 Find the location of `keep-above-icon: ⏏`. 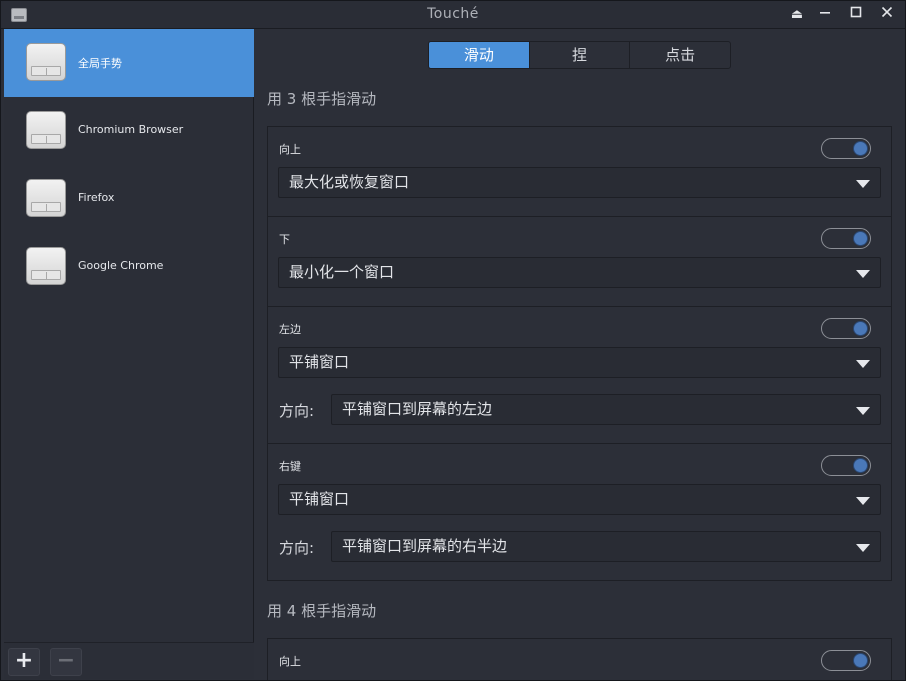

keep-above-icon: ⏏ is located at coordinates (797, 15).